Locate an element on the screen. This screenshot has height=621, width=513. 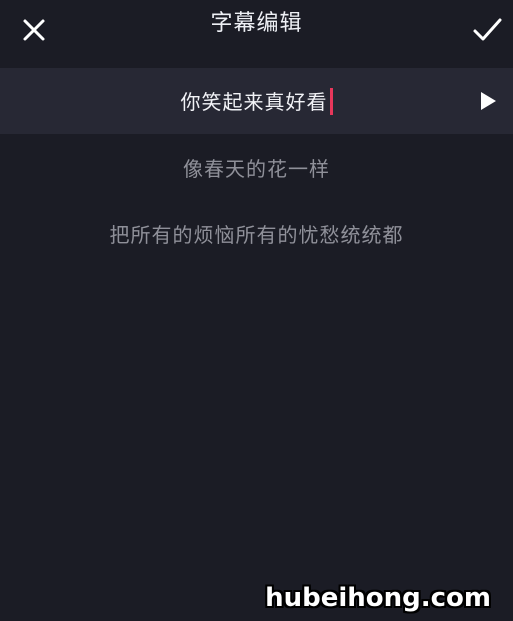
subtitle-text: 你笑起来真好看 is located at coordinates (254, 101).